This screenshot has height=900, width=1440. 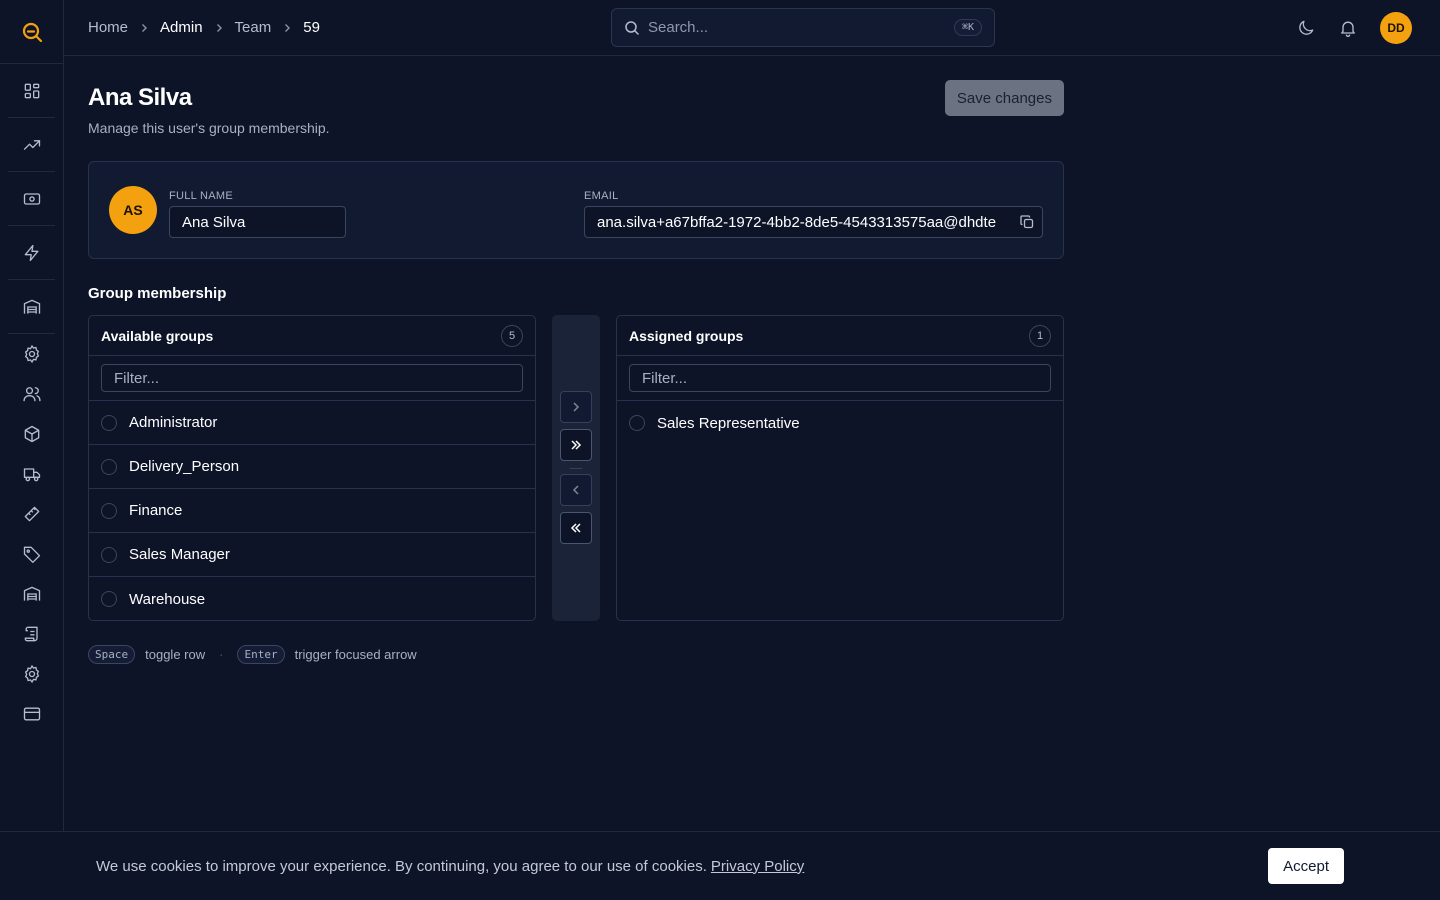 I want to click on sidebar-item-team, so click(x=32, y=394).